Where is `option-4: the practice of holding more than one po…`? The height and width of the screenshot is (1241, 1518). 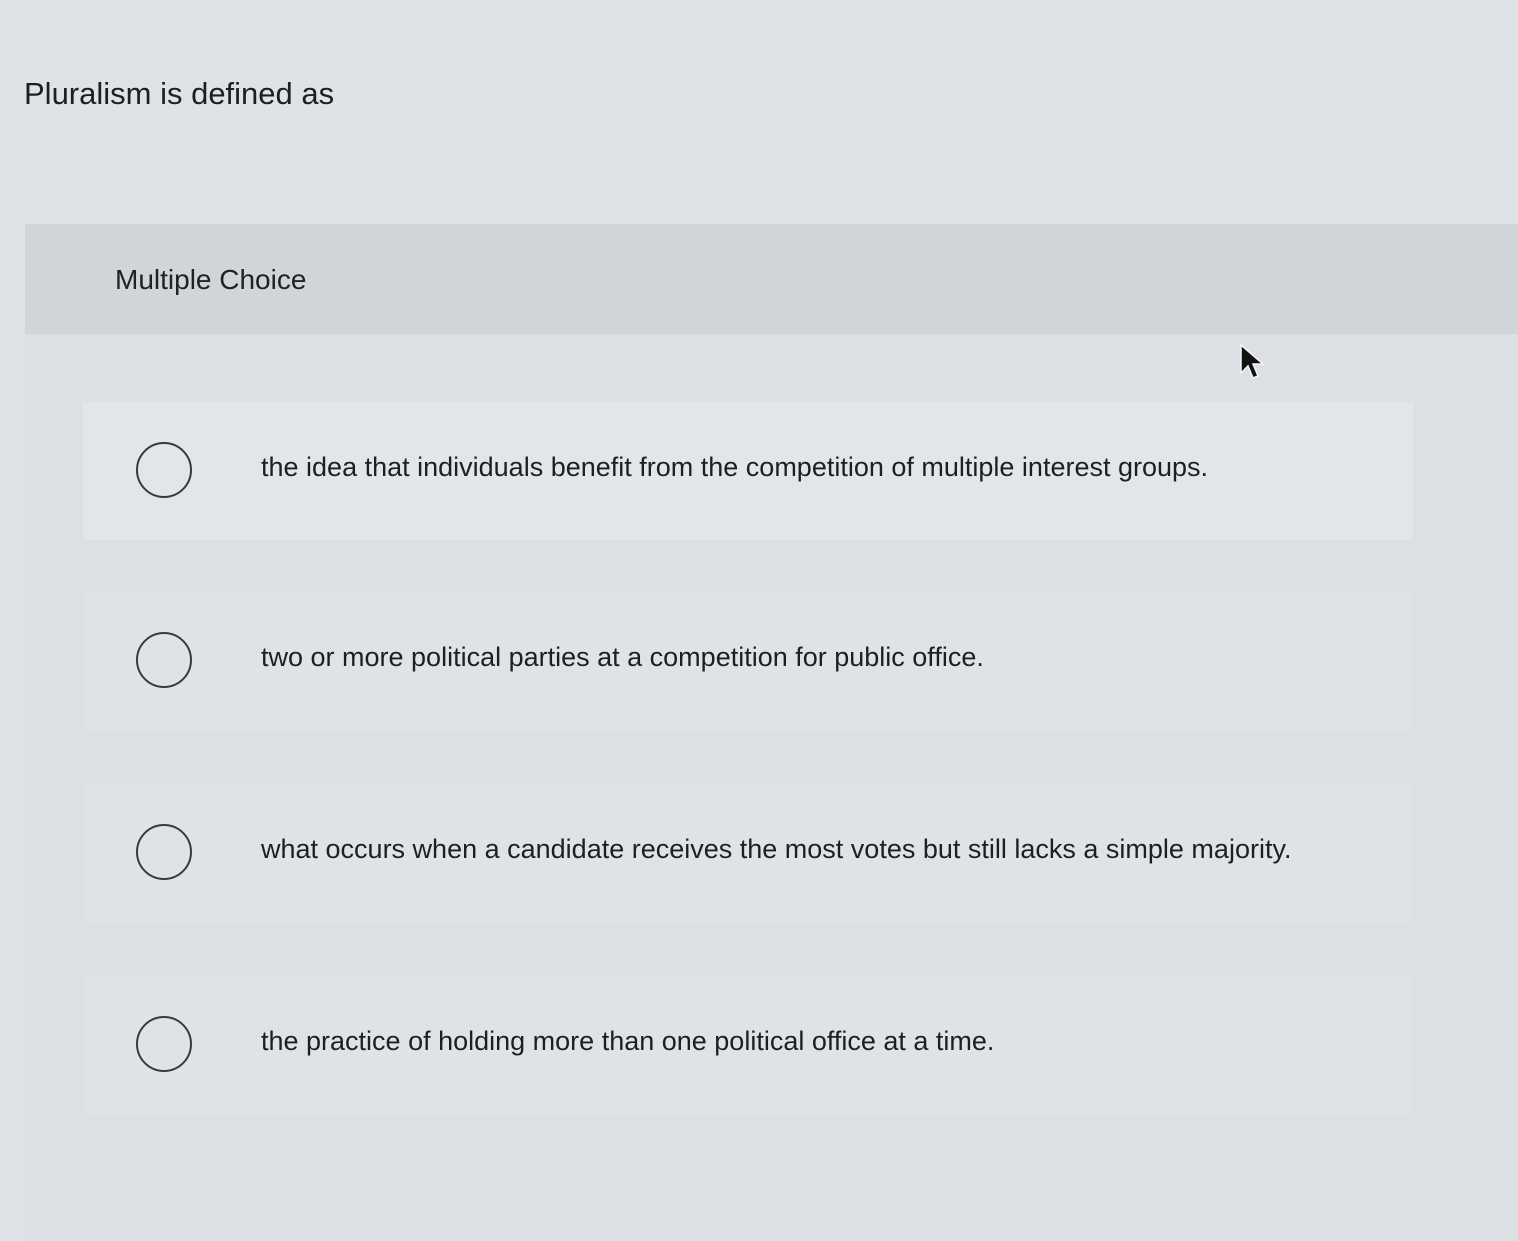 option-4: the practice of holding more than one po… is located at coordinates (748, 1045).